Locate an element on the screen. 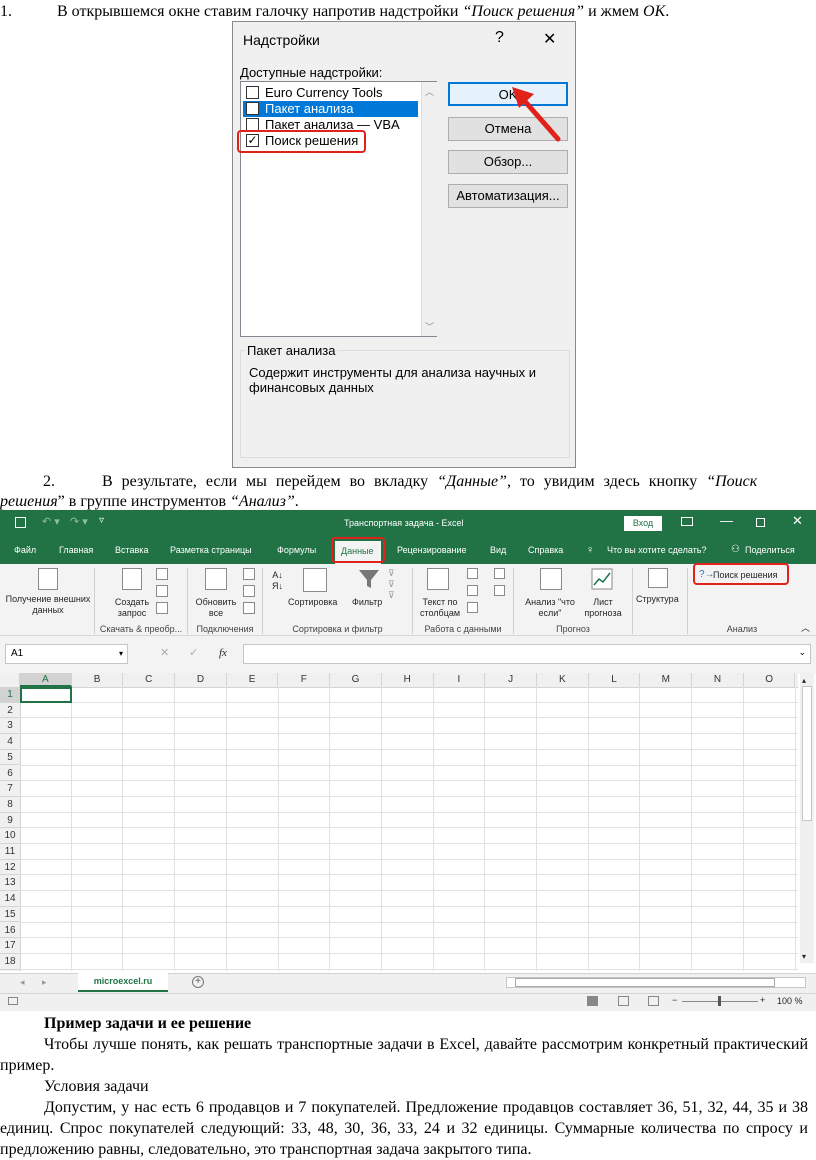 This screenshot has width=816, height=1160. row-header: 17 is located at coordinates (10, 946).